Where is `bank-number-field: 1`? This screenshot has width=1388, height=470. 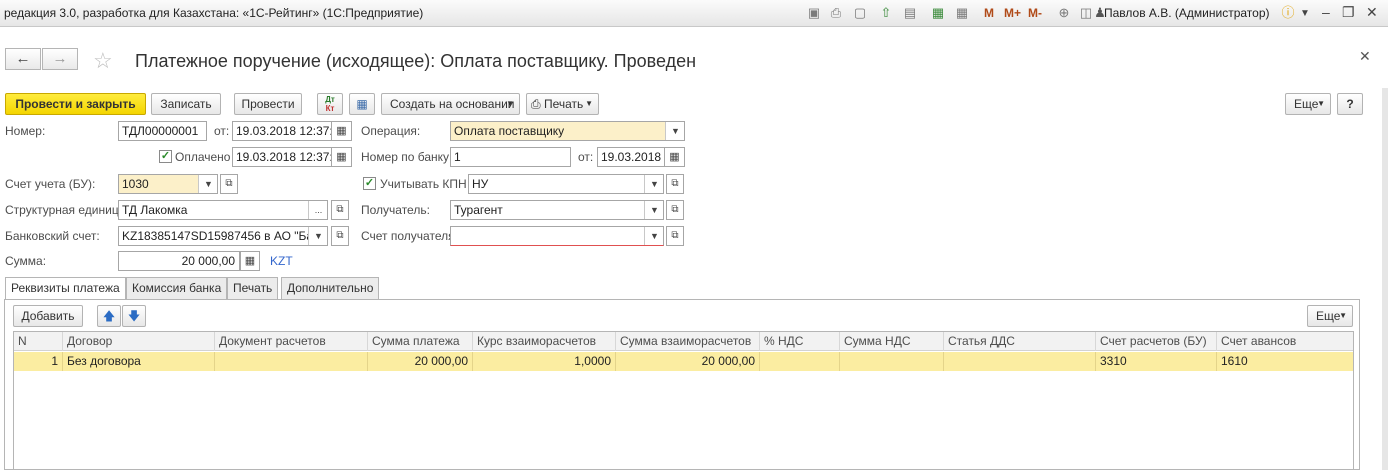
bank-number-field: 1 is located at coordinates (510, 157).